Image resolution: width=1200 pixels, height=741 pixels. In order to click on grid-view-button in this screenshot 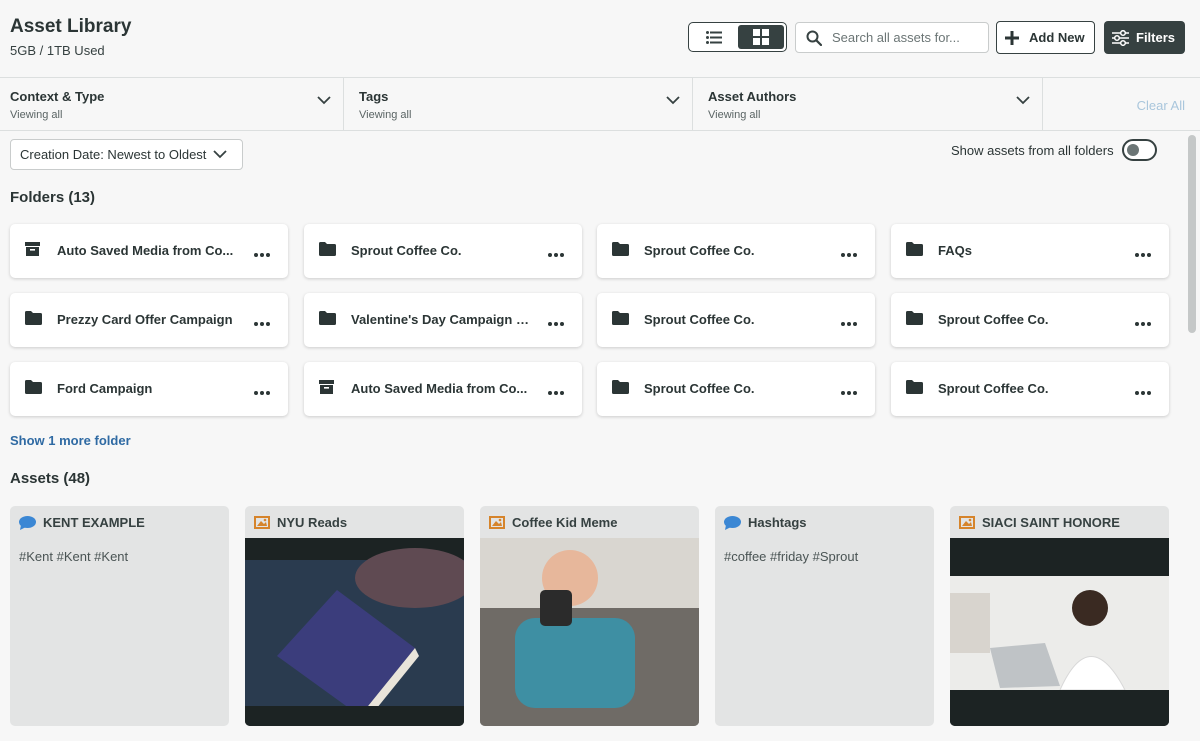, I will do `click(760, 37)`.